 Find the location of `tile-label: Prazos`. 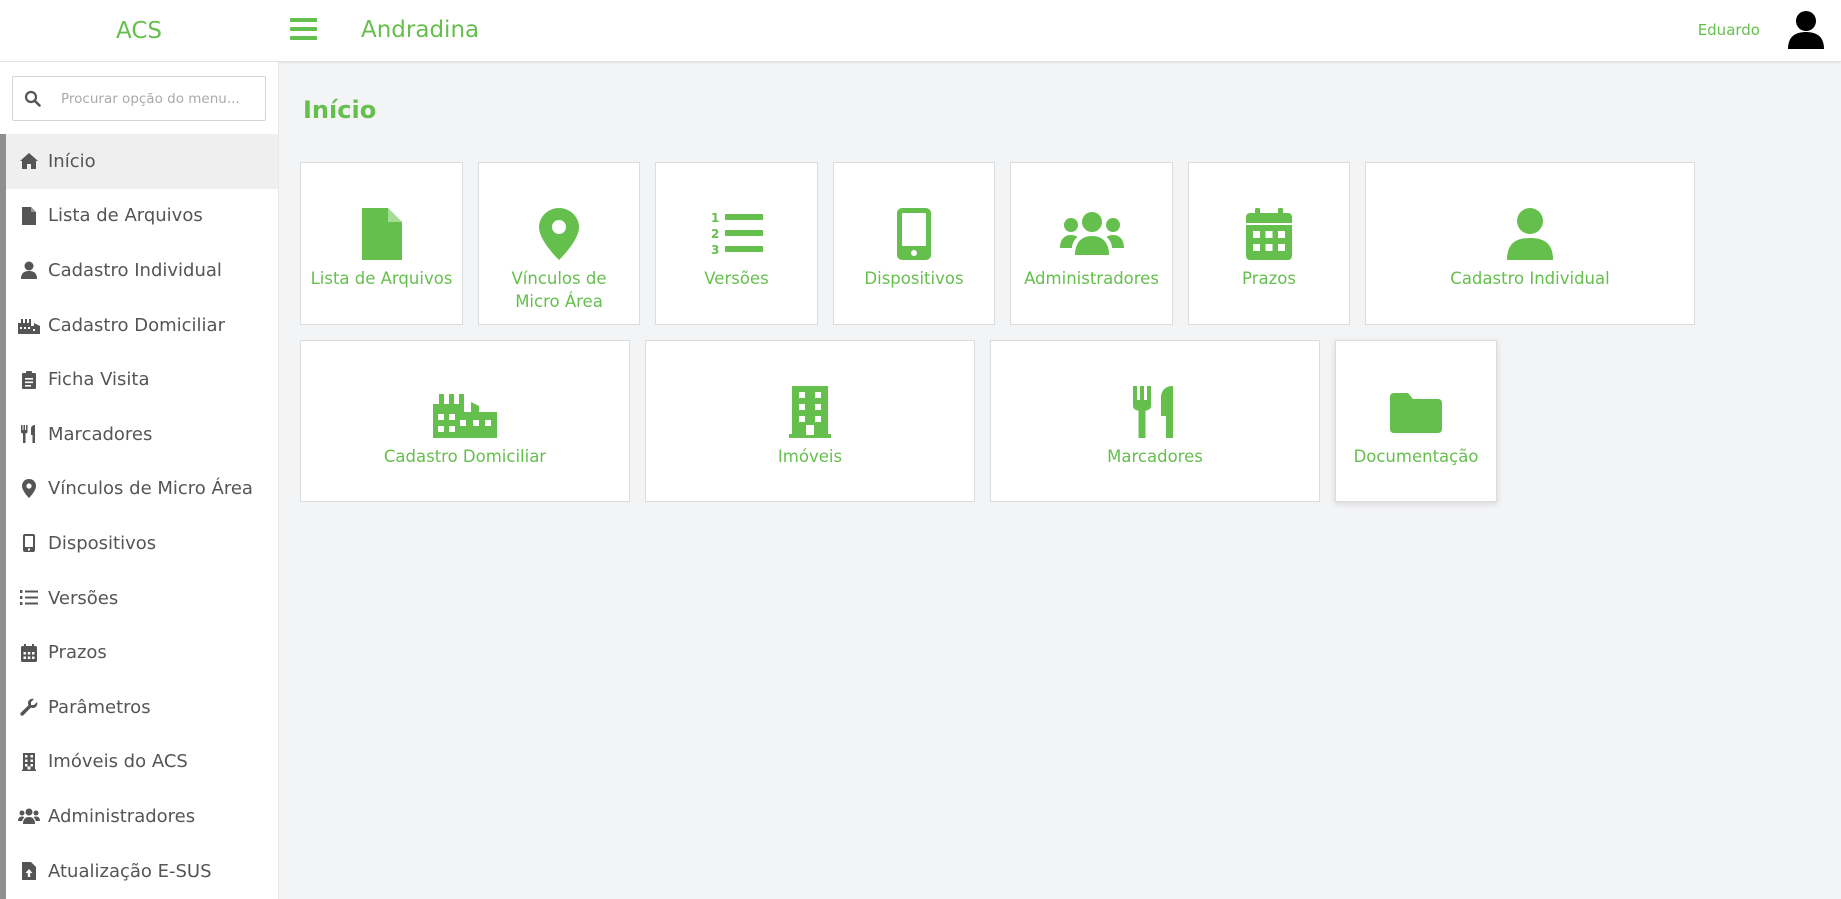

tile-label: Prazos is located at coordinates (1269, 278).